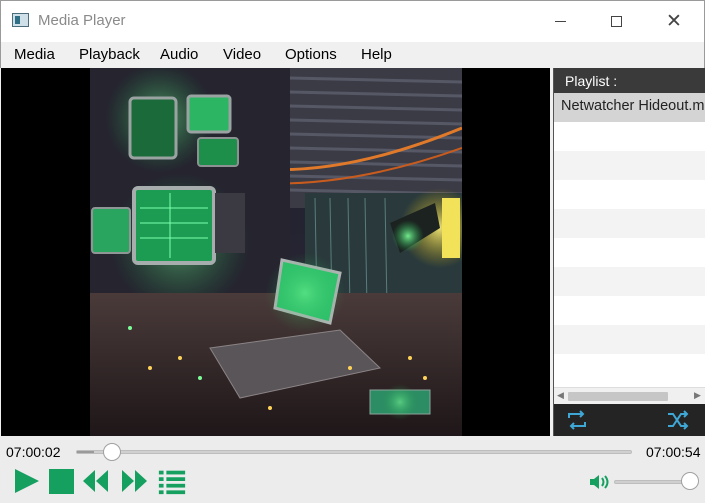 The height and width of the screenshot is (503, 705). What do you see at coordinates (629, 420) in the screenshot?
I see `playlist-controls` at bounding box center [629, 420].